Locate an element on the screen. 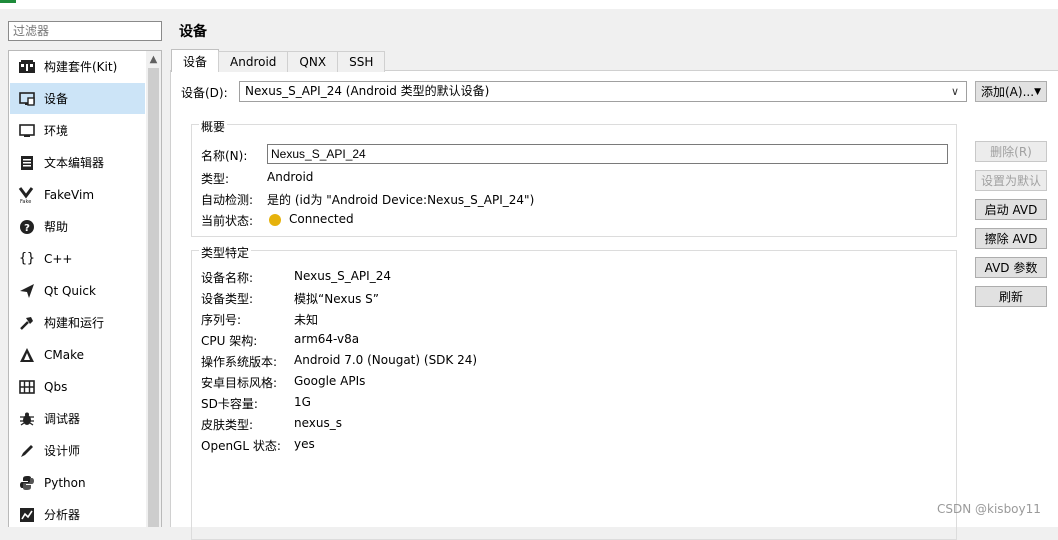 This screenshot has height=540, width=1058. tab-bar: 设备 Android QNX SSH is located at coordinates (278, 60).